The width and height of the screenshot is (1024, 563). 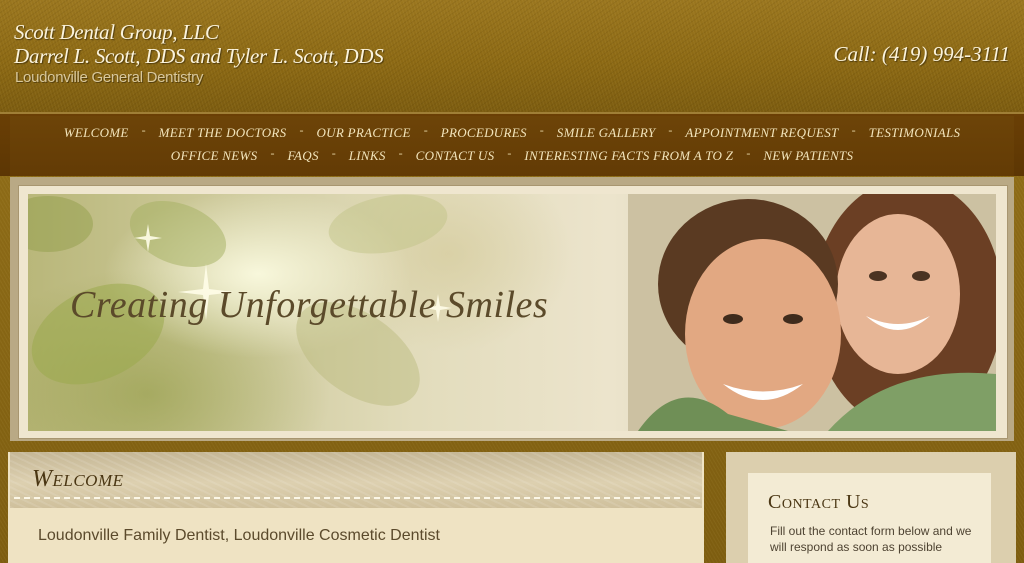 I want to click on nav-links: LINKS, so click(x=367, y=156).